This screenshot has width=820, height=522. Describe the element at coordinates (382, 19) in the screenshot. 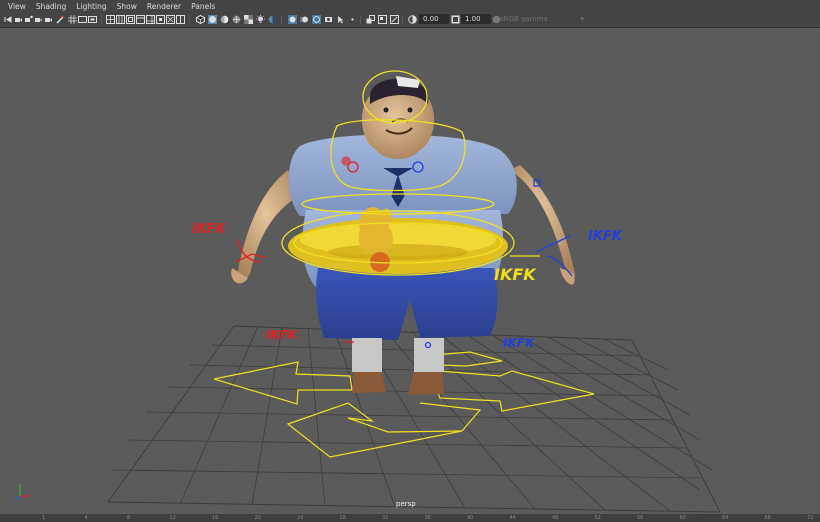

I see `hud-icon` at that location.